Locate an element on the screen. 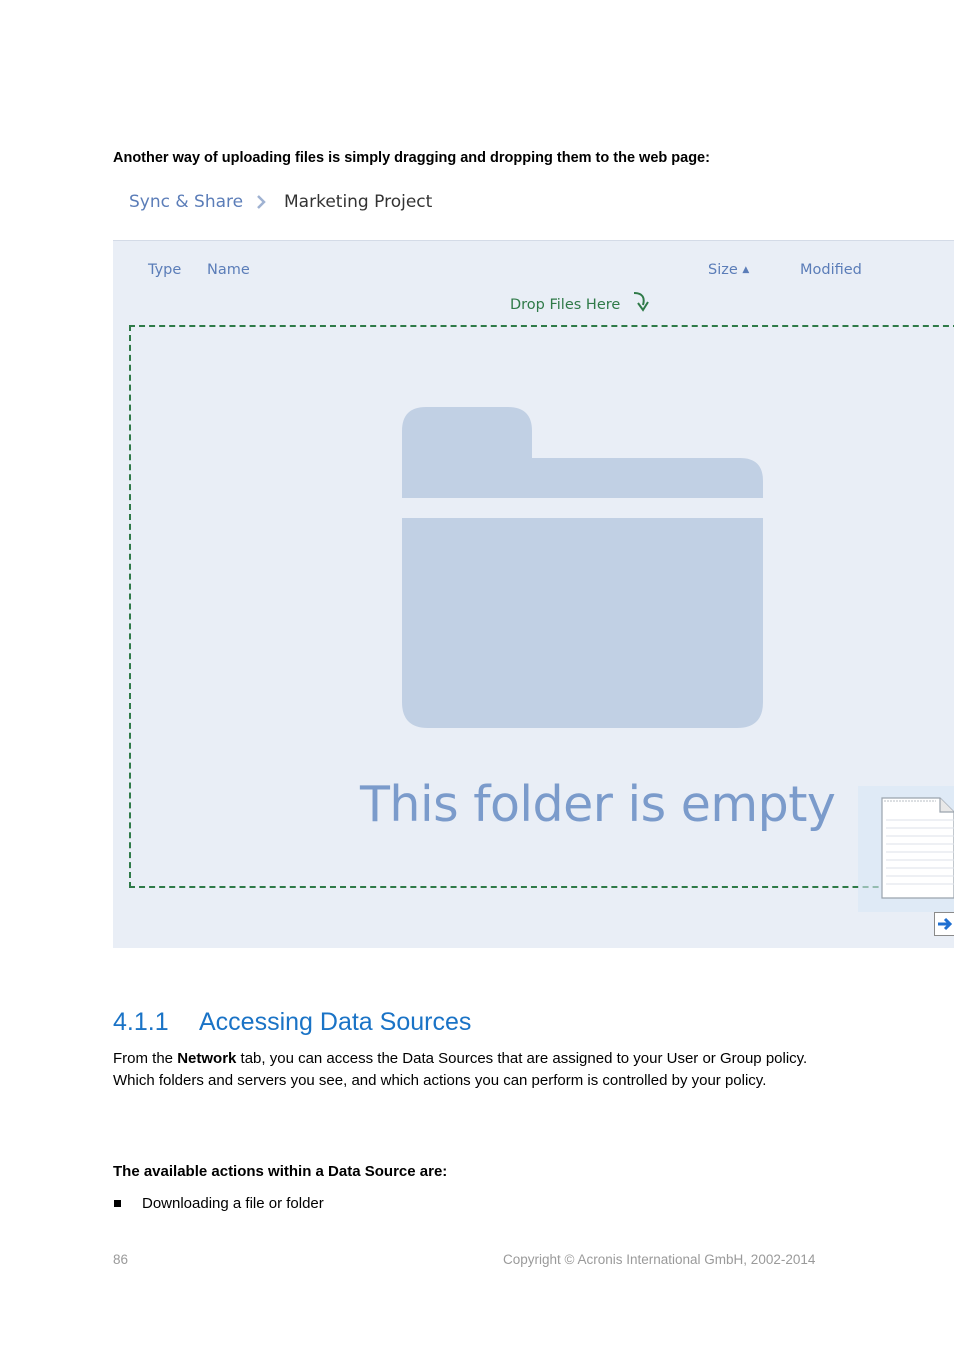  curved-arrow-down-icon is located at coordinates (641, 302).